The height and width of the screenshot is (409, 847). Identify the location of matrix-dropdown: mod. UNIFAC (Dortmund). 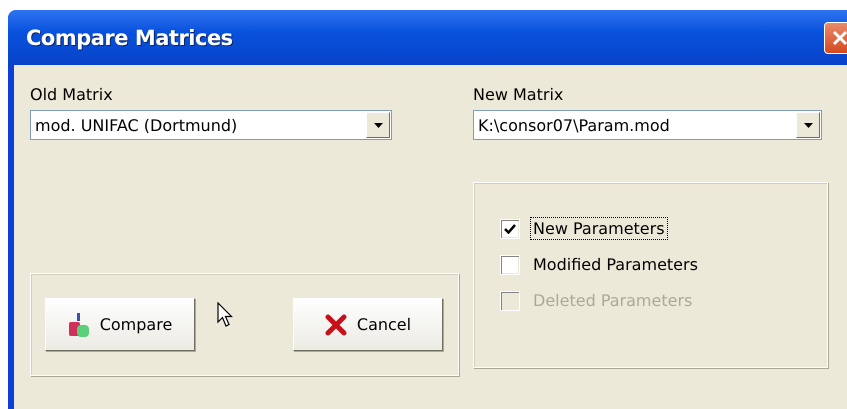
(211, 125).